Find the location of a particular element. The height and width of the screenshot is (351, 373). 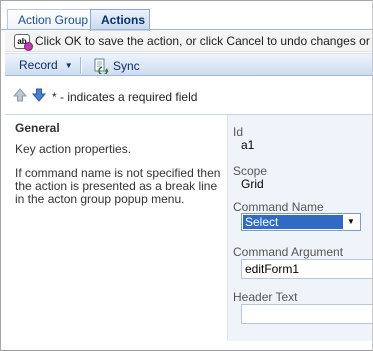

record-menu-button: Record ▼ is located at coordinates (46, 65).